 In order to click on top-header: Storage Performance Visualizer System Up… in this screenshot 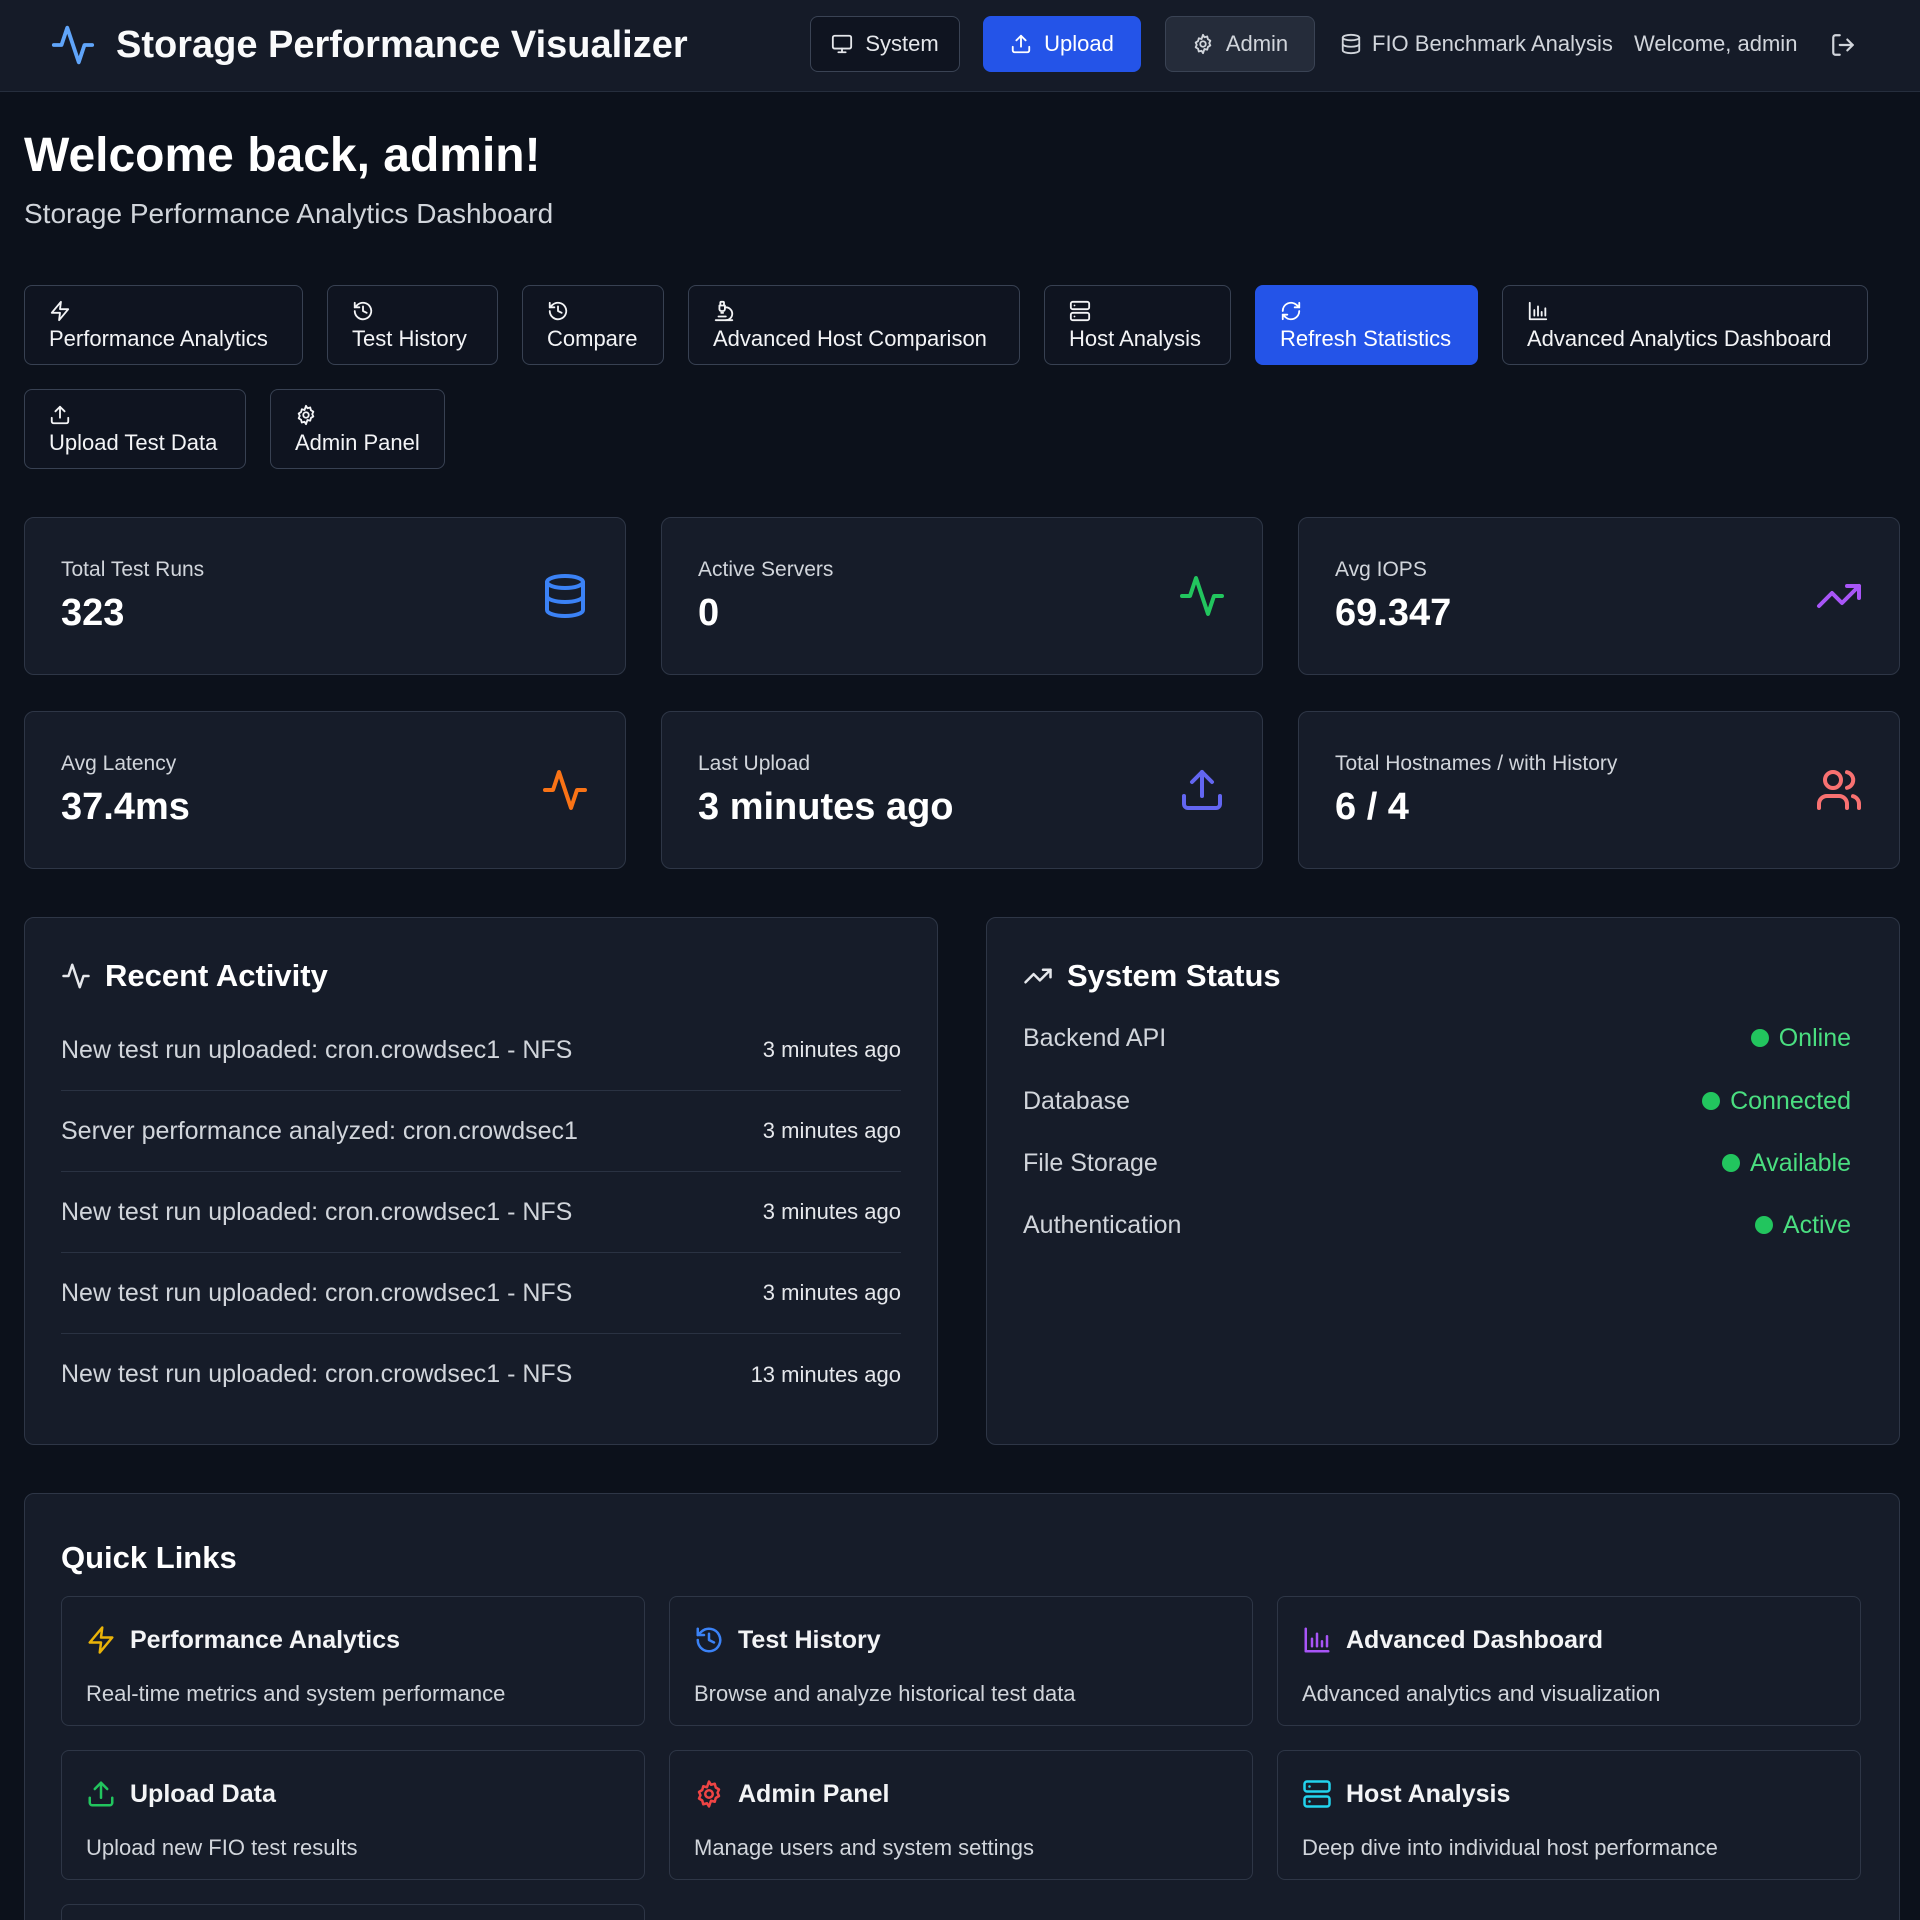, I will do `click(960, 46)`.